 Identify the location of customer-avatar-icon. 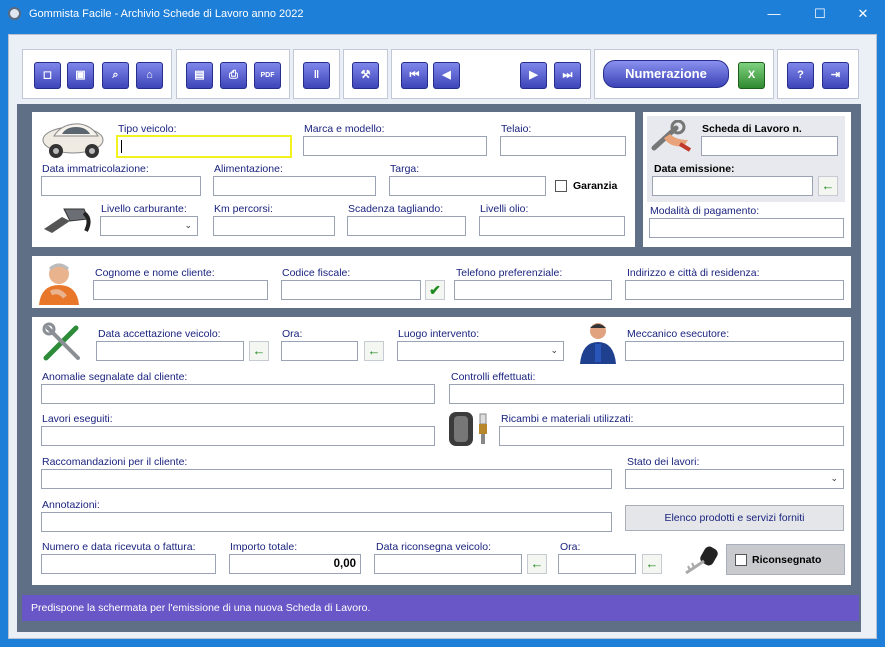
(59, 284).